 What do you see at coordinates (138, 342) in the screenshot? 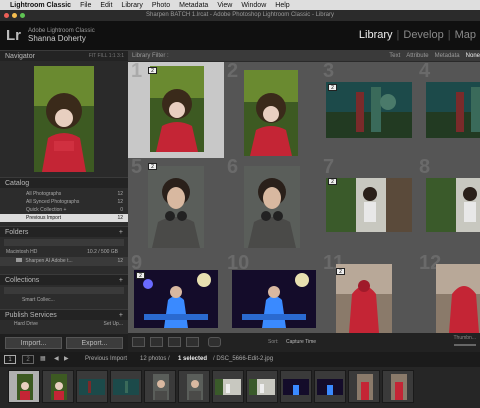
I see `grid-view-icon` at bounding box center [138, 342].